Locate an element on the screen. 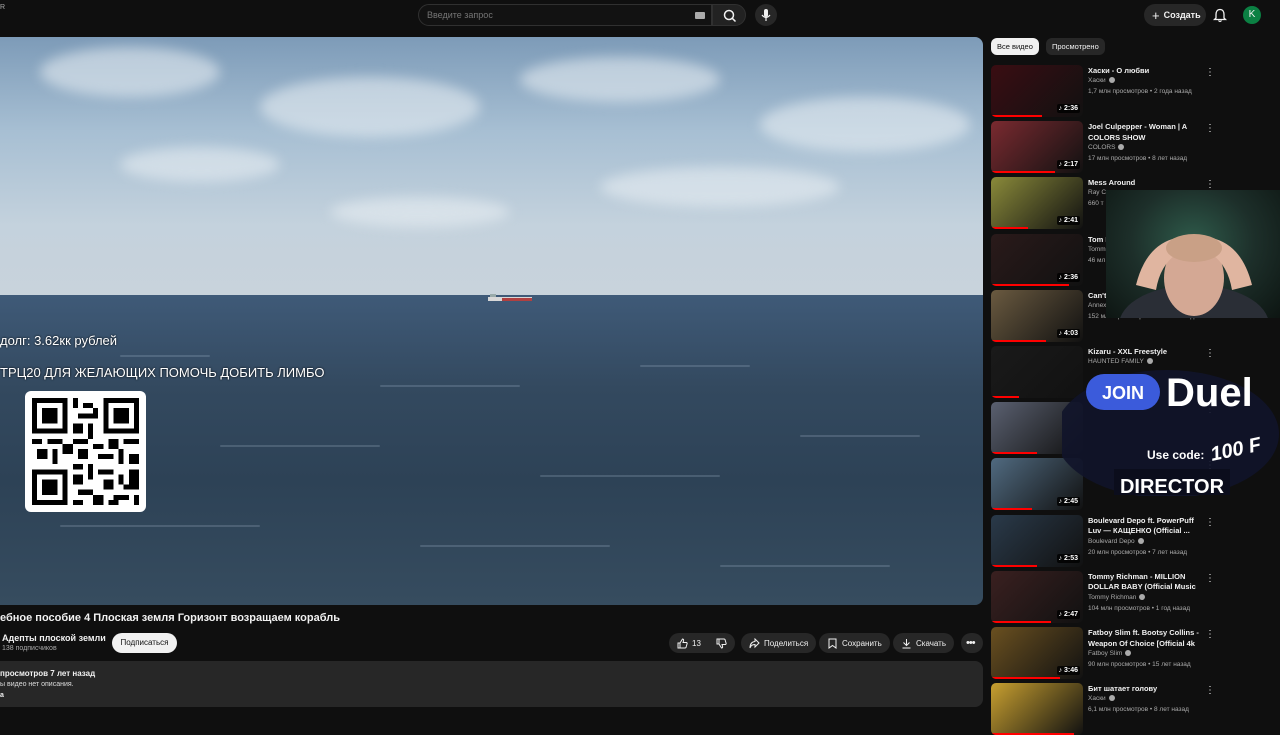 The height and width of the screenshot is (735, 1280). channel-name-text: Ray C is located at coordinates (1097, 193).